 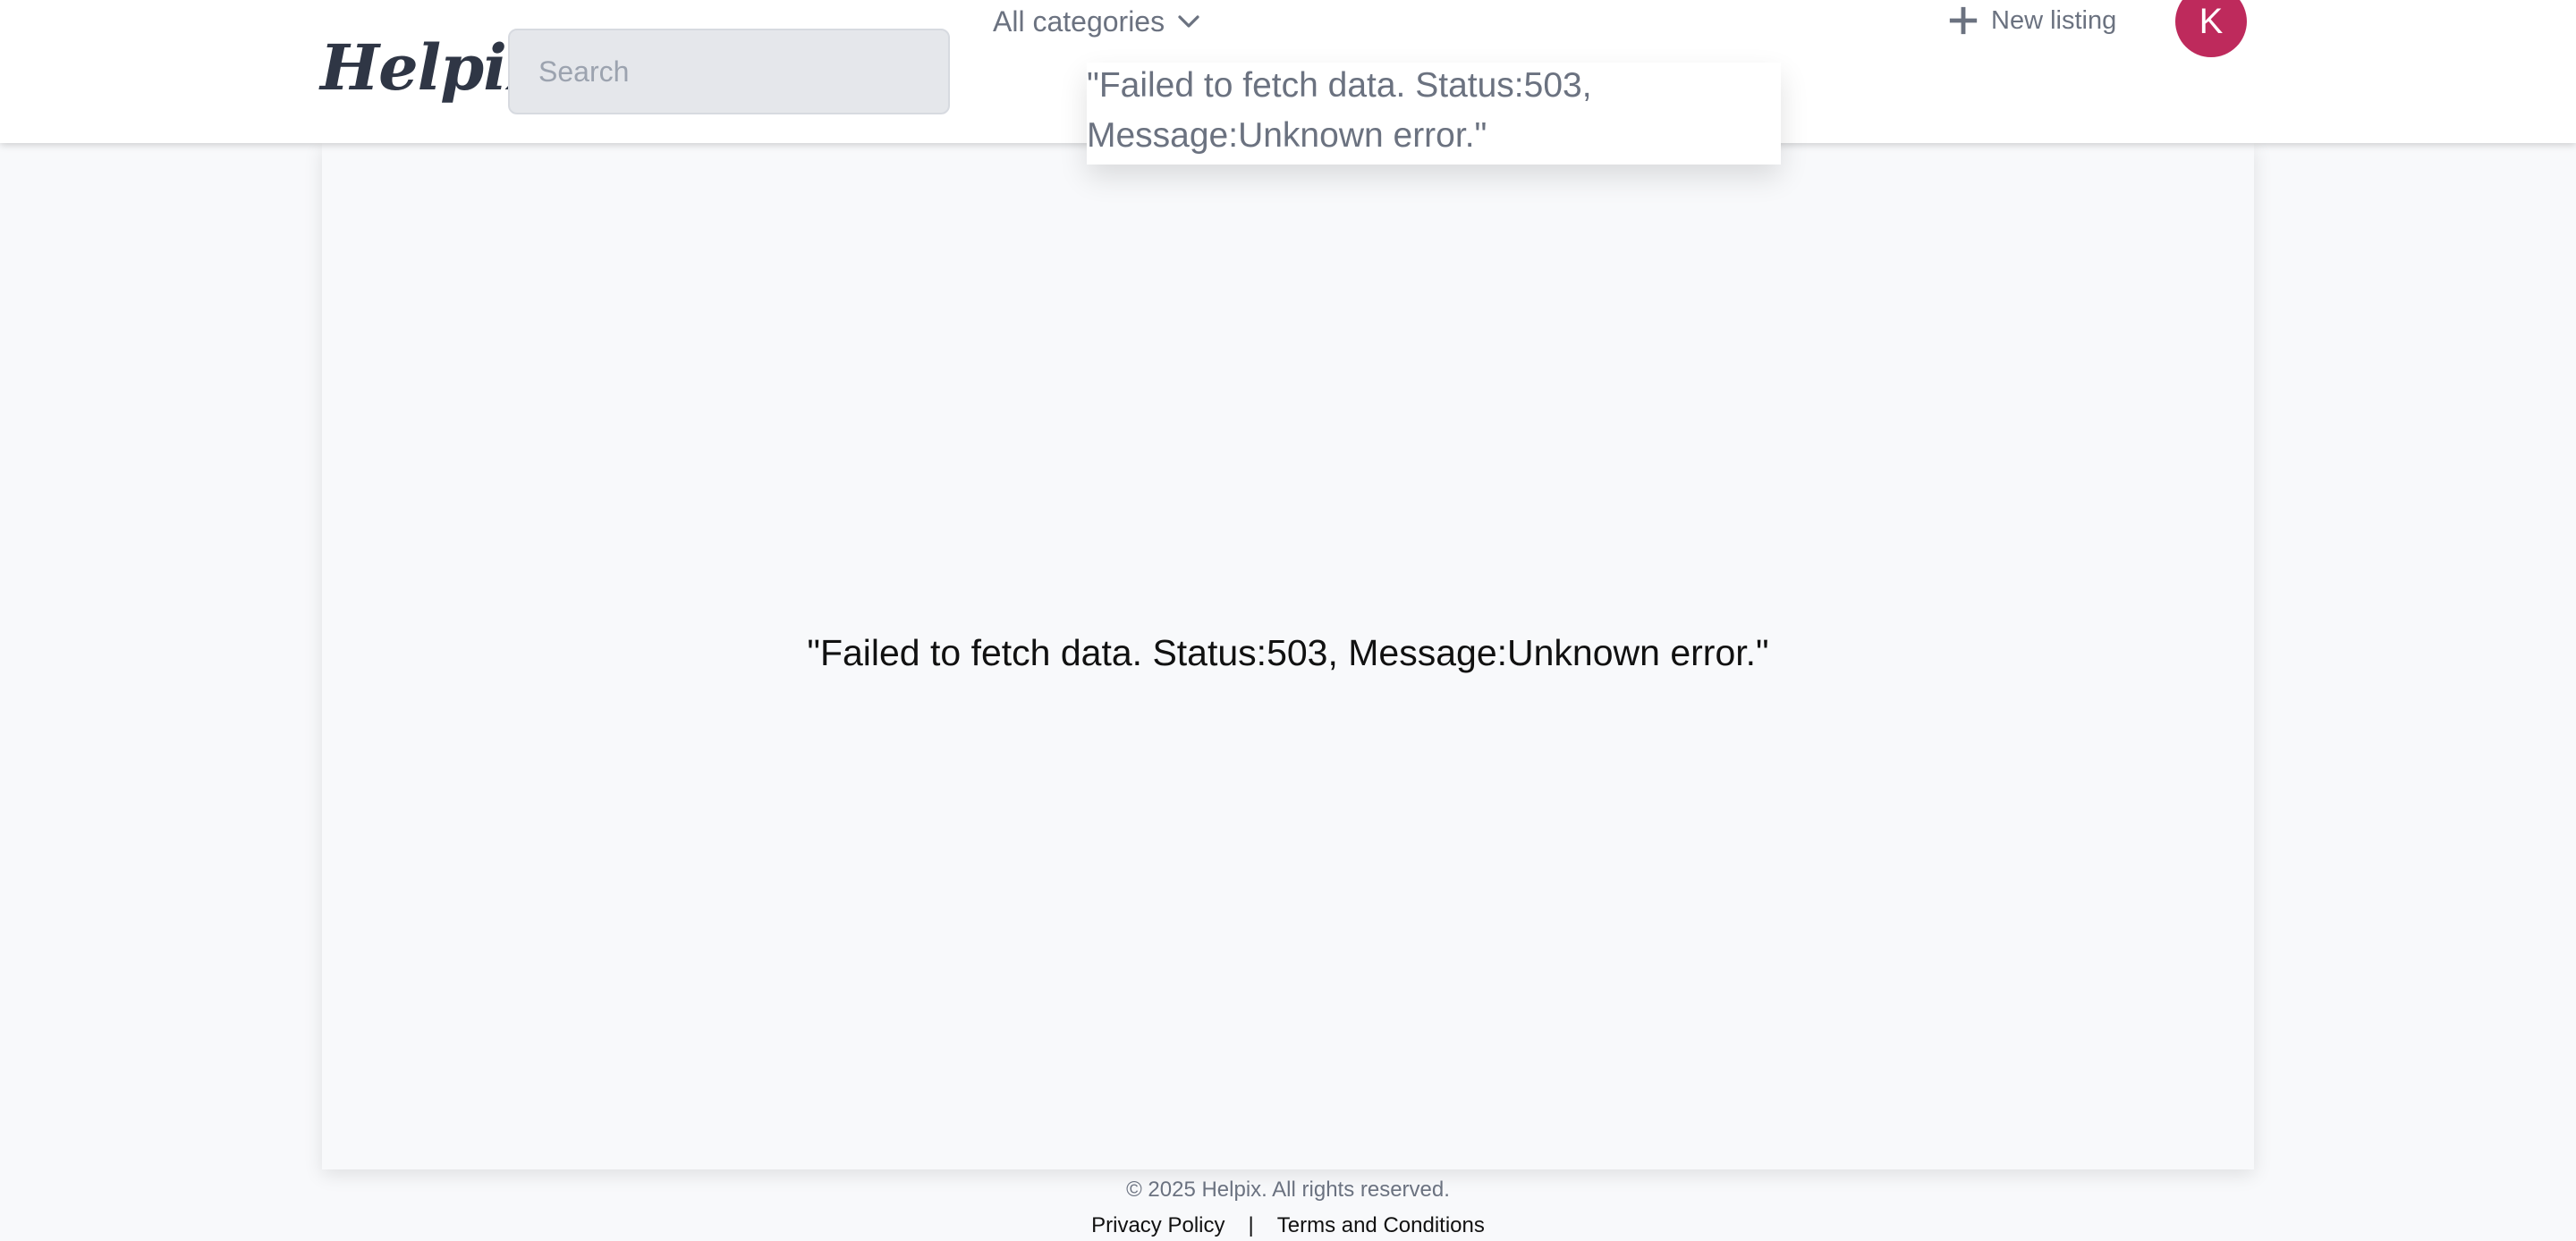 What do you see at coordinates (1963, 20) in the screenshot?
I see `plus-icon` at bounding box center [1963, 20].